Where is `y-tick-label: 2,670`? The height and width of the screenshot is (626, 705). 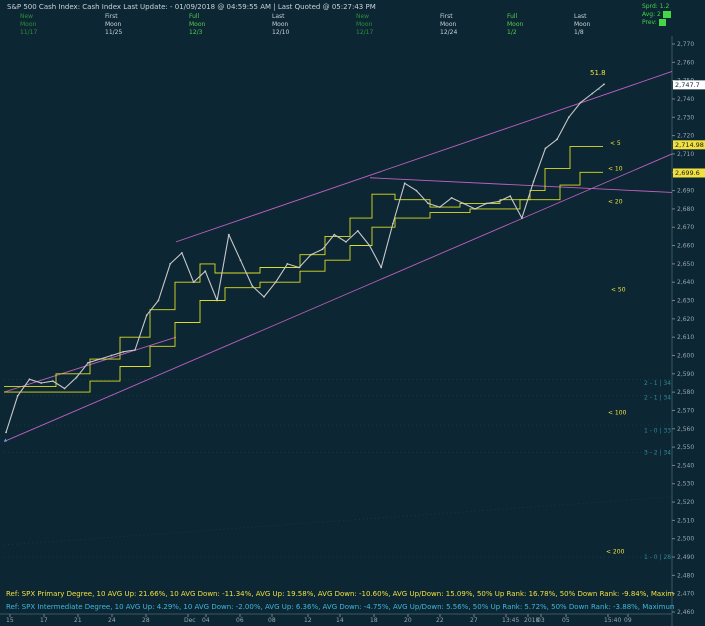 y-tick-label: 2,670 is located at coordinates (685, 227).